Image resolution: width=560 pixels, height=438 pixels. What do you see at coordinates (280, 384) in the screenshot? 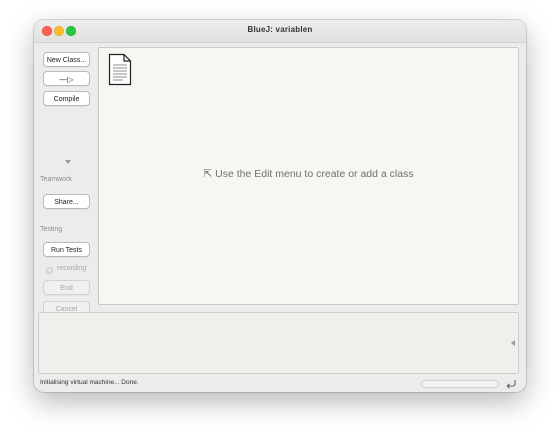
I see `status-bar: Initialising virtual machine... Done.` at bounding box center [280, 384].